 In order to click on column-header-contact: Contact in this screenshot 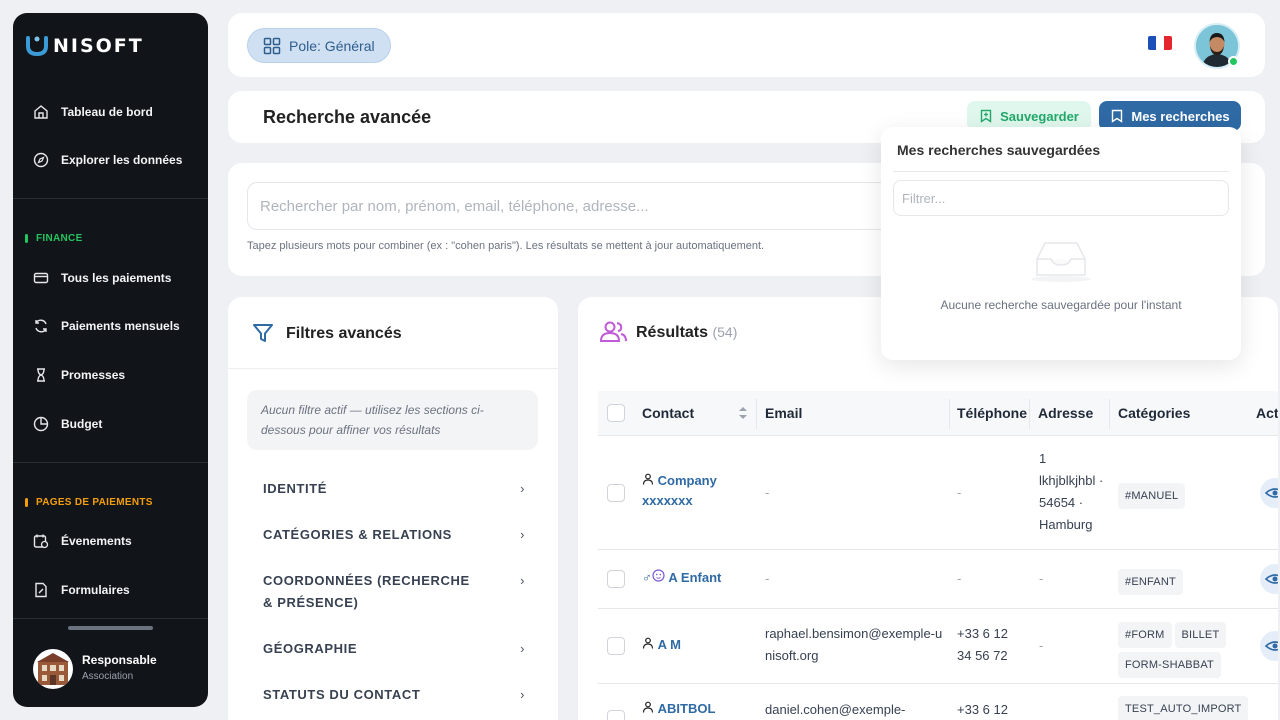, I will do `click(668, 413)`.